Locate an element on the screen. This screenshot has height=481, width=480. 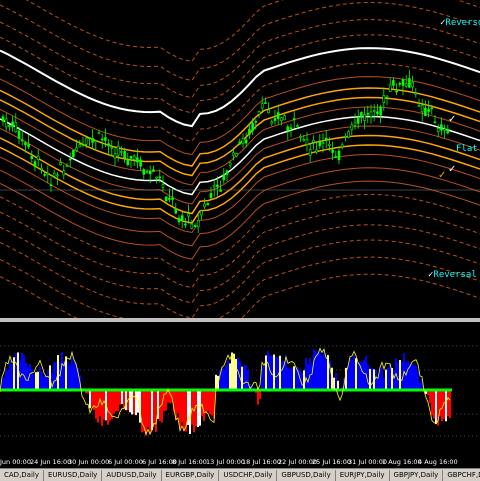
chart-tab: GBPJPY,Daily is located at coordinates (417, 475).